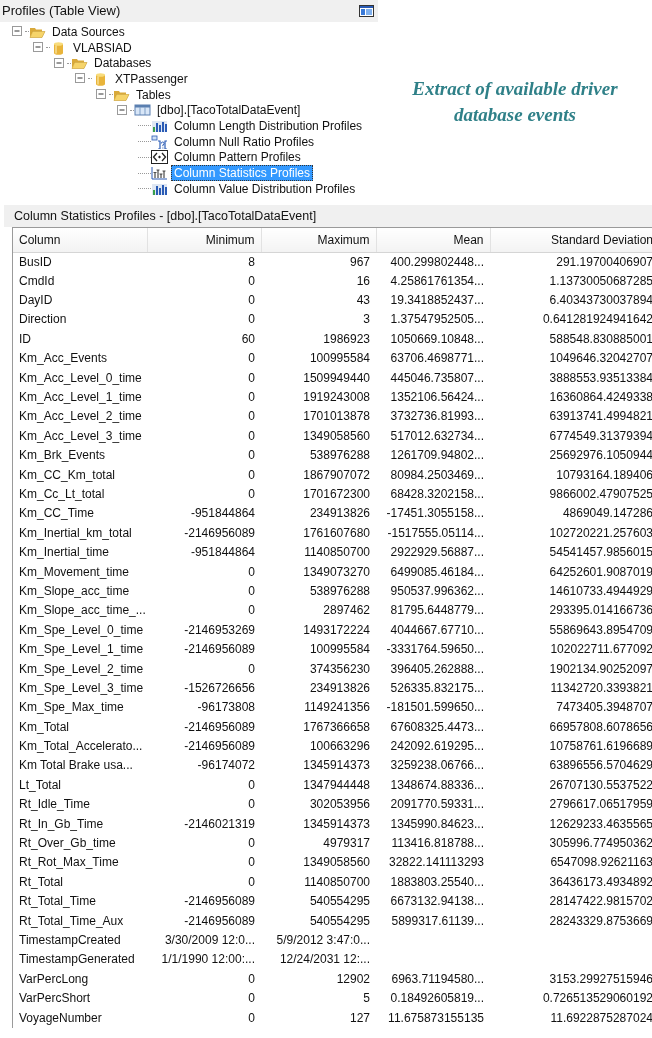 The width and height of the screenshot is (652, 1038). What do you see at coordinates (339, 901) in the screenshot?
I see `table-cell: 540554295` at bounding box center [339, 901].